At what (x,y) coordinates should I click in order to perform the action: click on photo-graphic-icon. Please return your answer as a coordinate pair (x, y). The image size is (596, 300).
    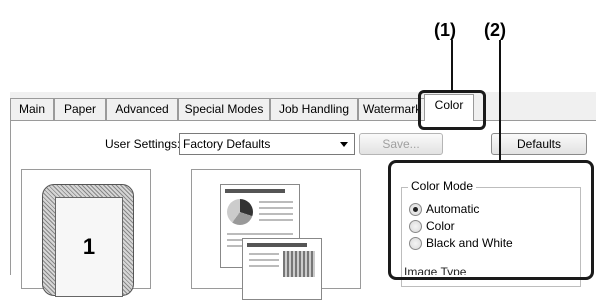
    Looking at the image, I should click on (299, 264).